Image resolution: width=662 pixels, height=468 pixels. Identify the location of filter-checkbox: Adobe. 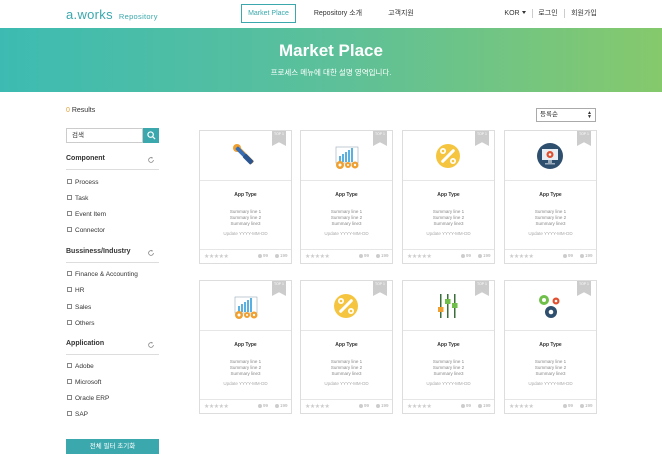
(80, 366).